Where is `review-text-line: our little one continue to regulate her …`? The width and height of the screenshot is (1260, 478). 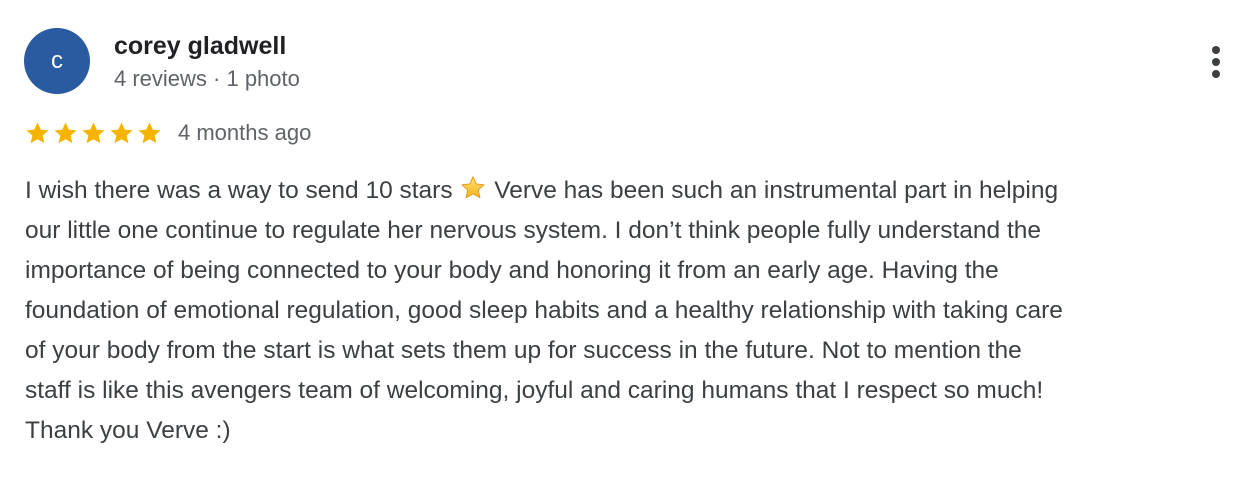 review-text-line: our little one continue to regulate her … is located at coordinates (533, 230).